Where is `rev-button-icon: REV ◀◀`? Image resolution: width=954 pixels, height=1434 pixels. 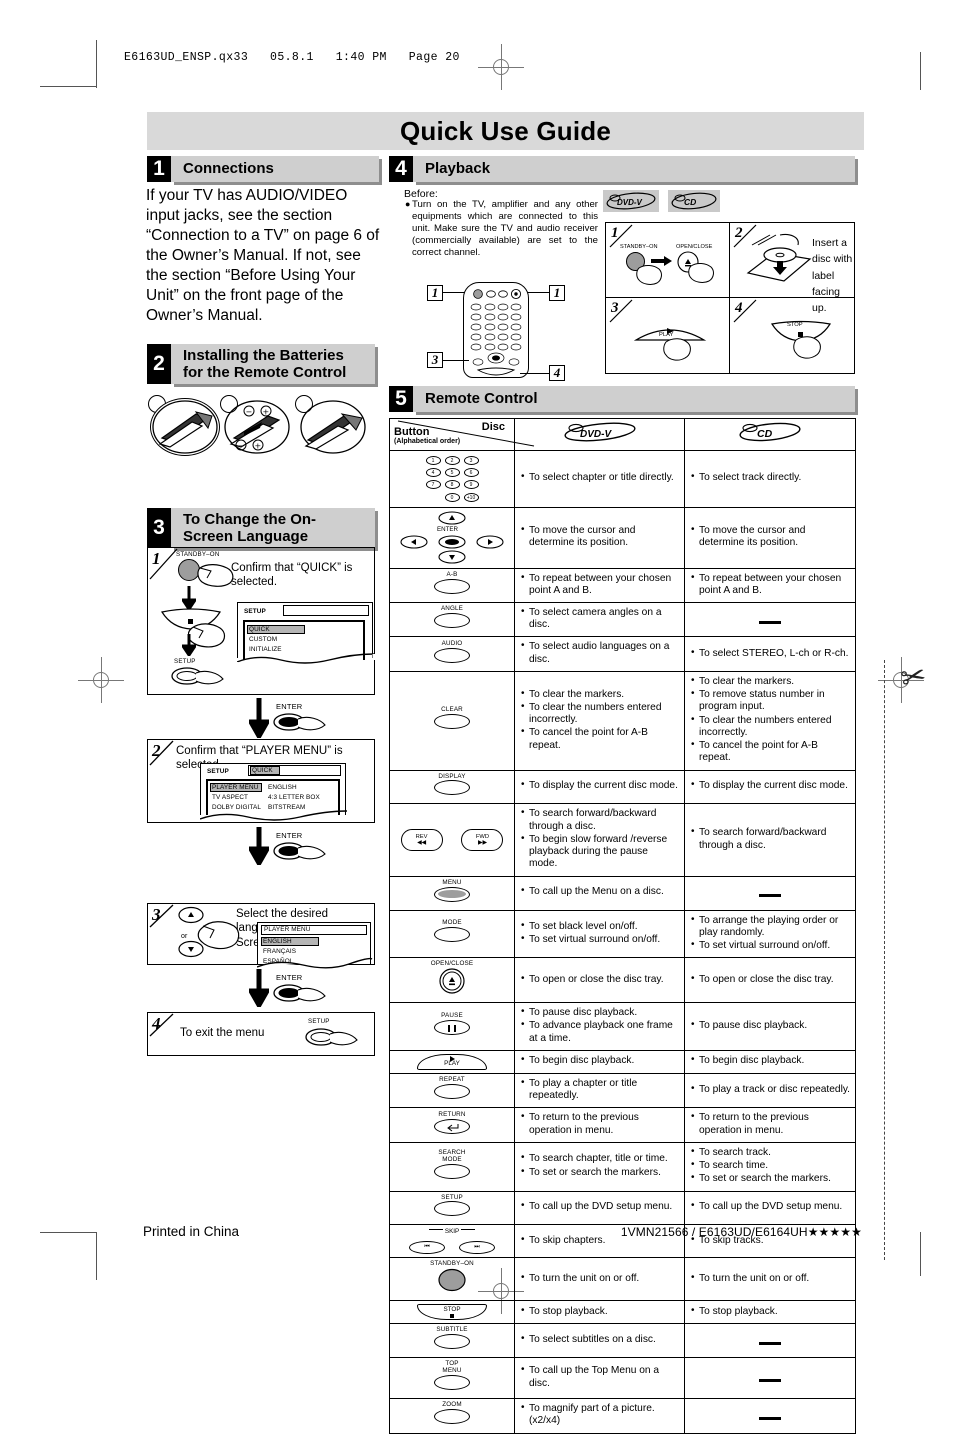
rev-button-icon: REV ◀◀ is located at coordinates (421, 840).